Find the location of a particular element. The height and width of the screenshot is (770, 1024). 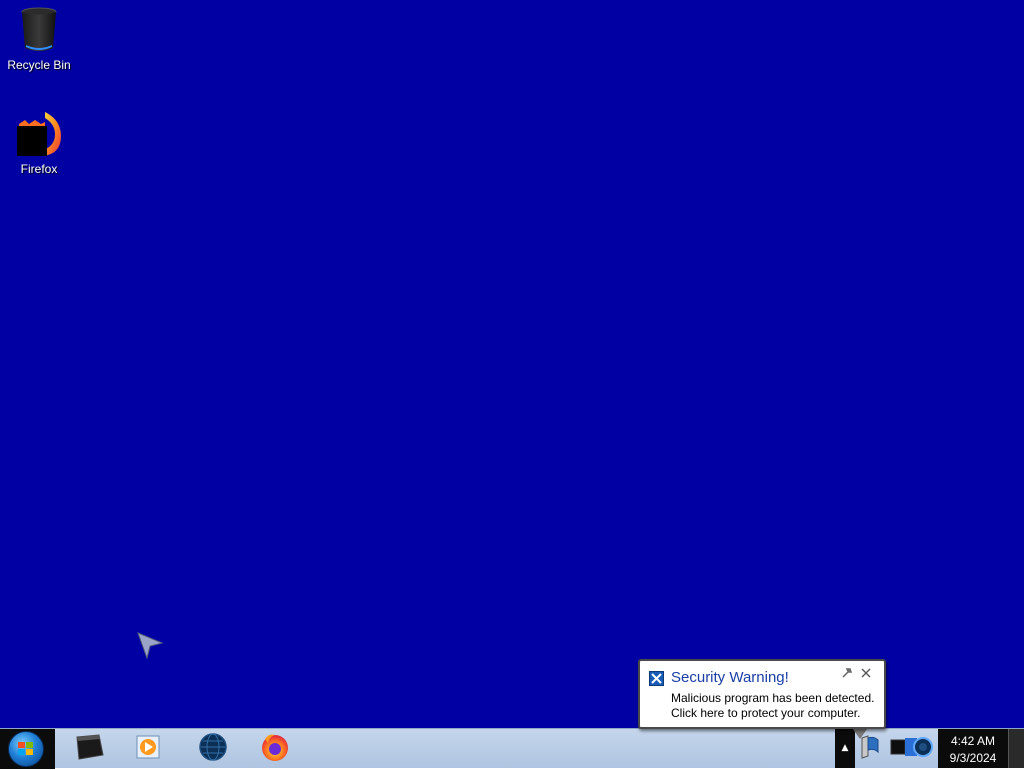

tray-network-button is located at coordinates (911, 748).